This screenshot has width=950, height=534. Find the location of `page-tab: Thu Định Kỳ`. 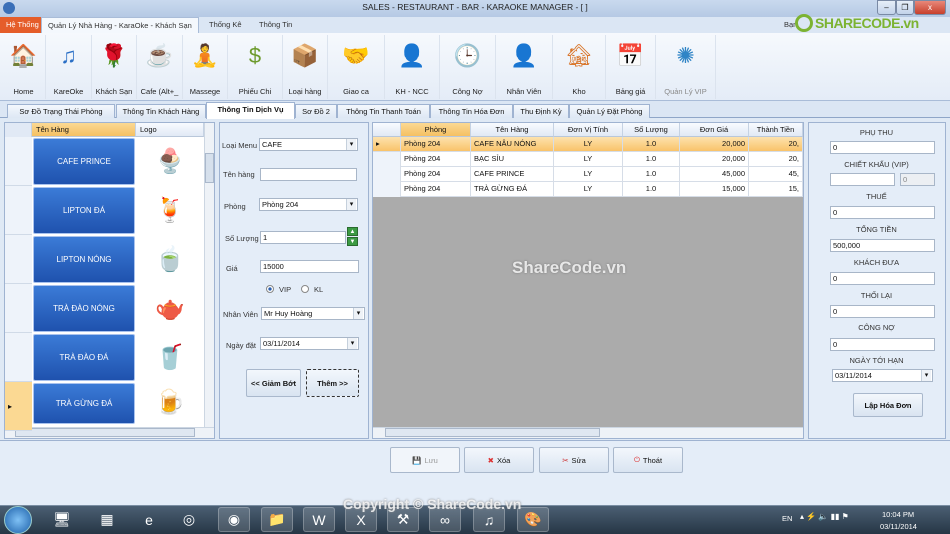

page-tab: Thu Định Kỳ is located at coordinates (541, 111).